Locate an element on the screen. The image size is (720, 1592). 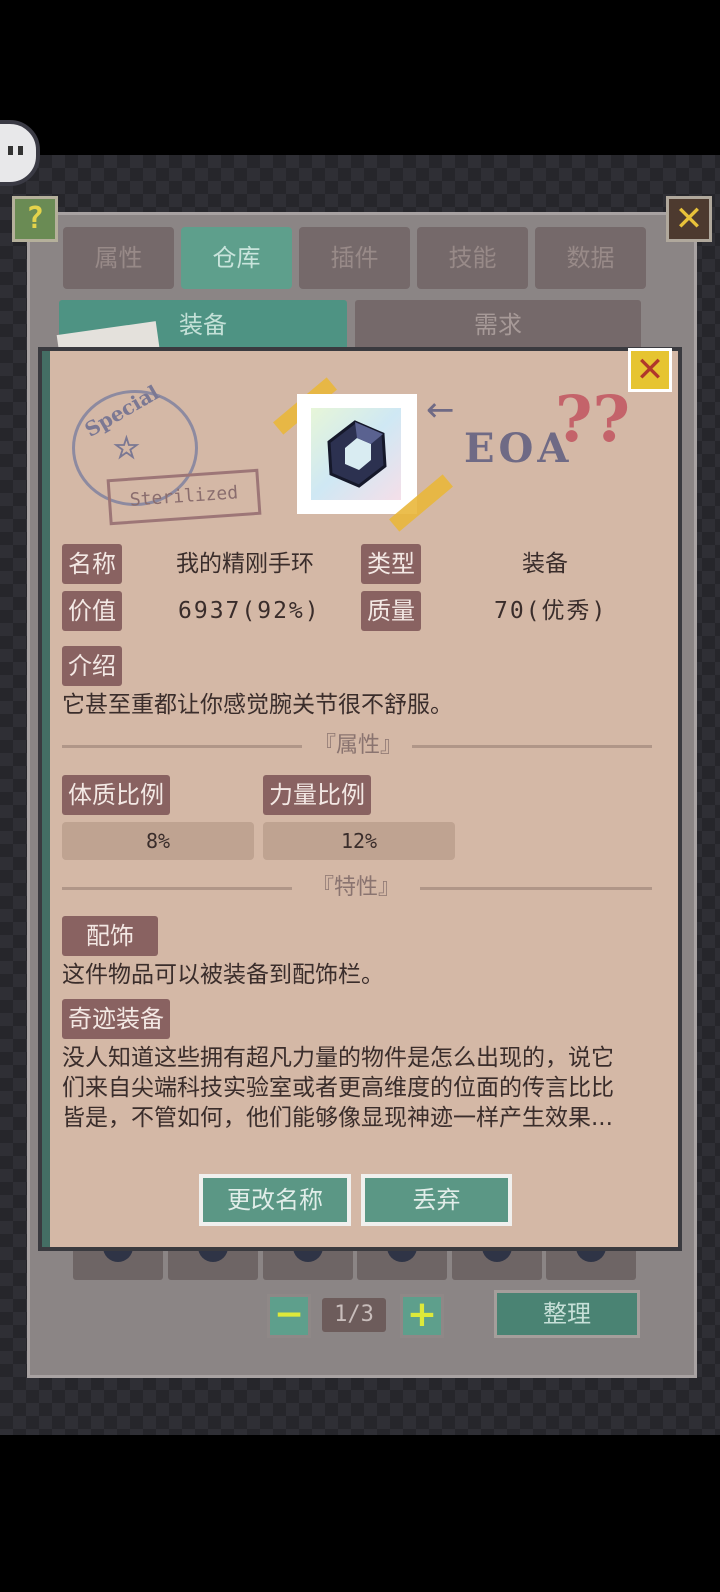
tab-plugins: 插件 is located at coordinates (354, 258).